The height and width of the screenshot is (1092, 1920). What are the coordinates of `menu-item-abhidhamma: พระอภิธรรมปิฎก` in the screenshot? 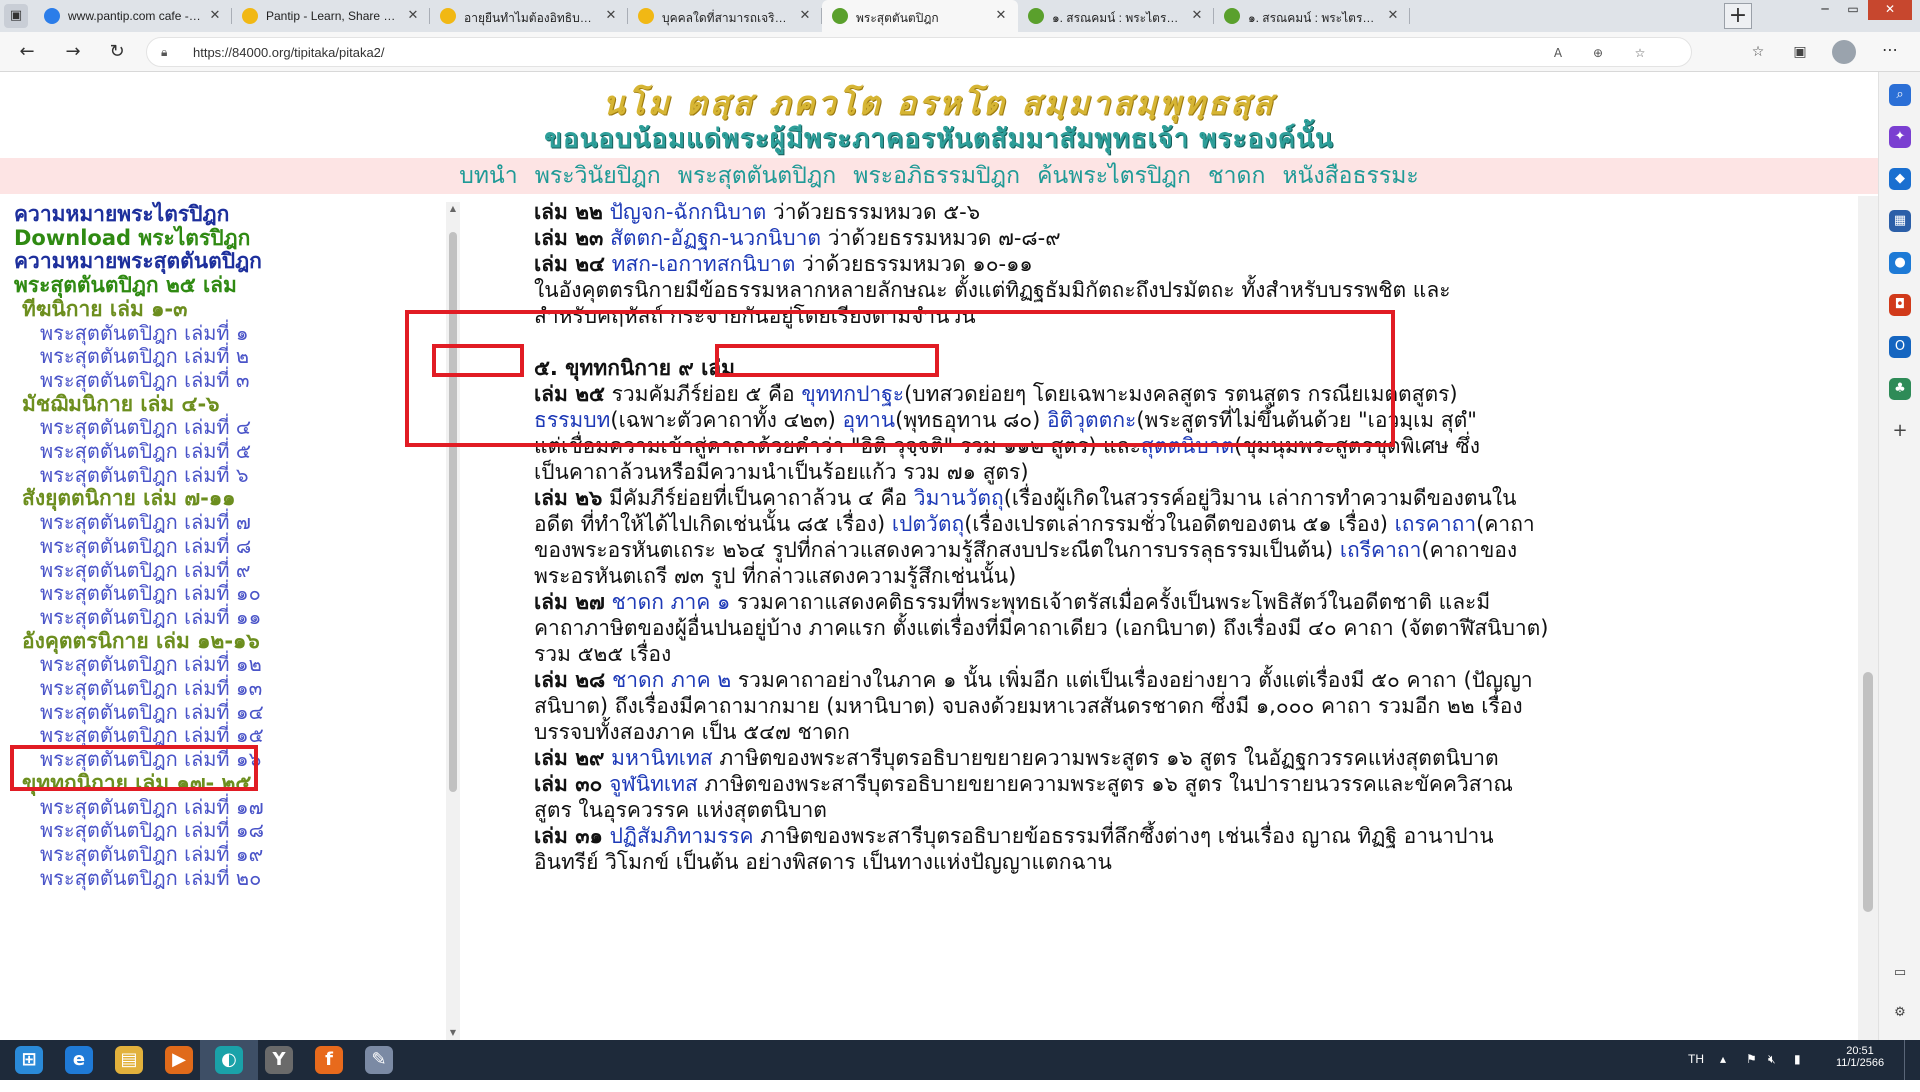 It's located at (936, 176).